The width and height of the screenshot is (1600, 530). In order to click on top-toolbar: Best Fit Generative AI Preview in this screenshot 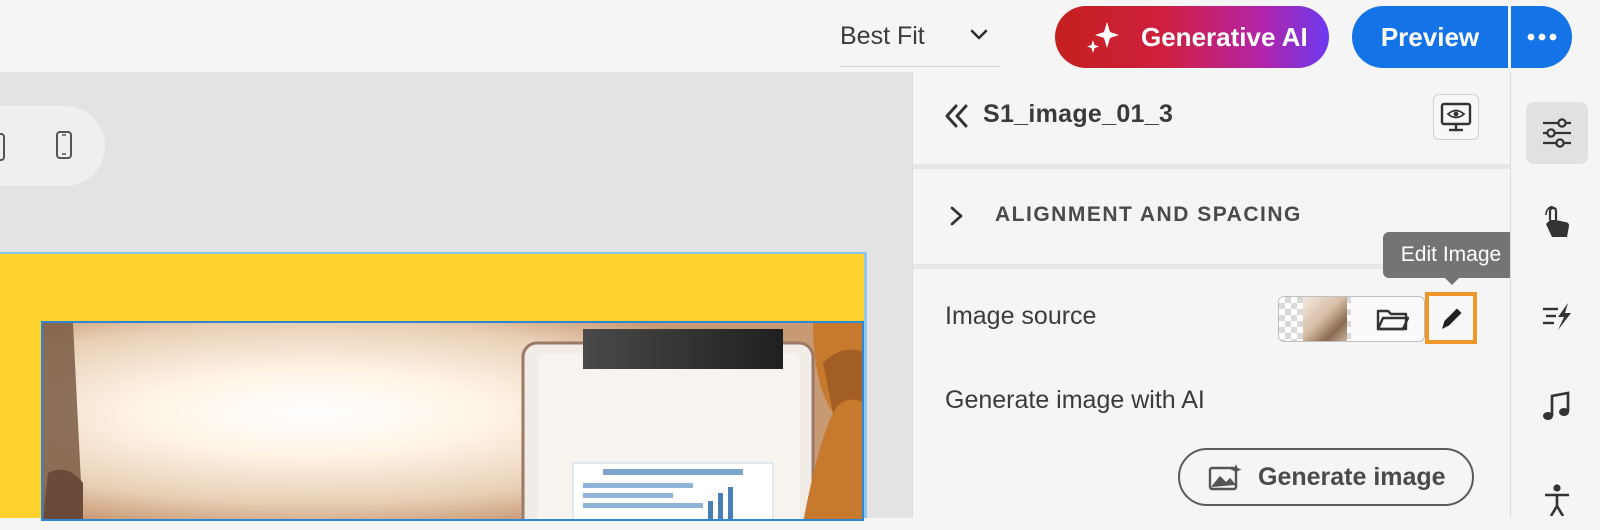, I will do `click(800, 36)`.